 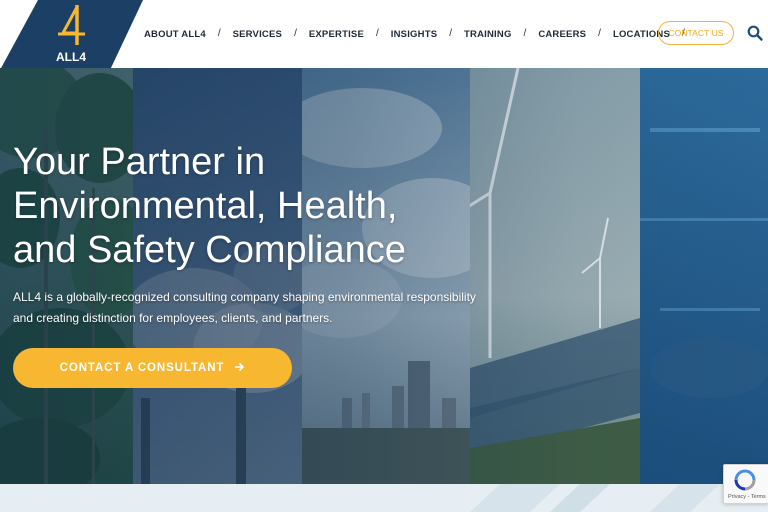 I want to click on nav-careers: CAREERS, so click(x=562, y=34).